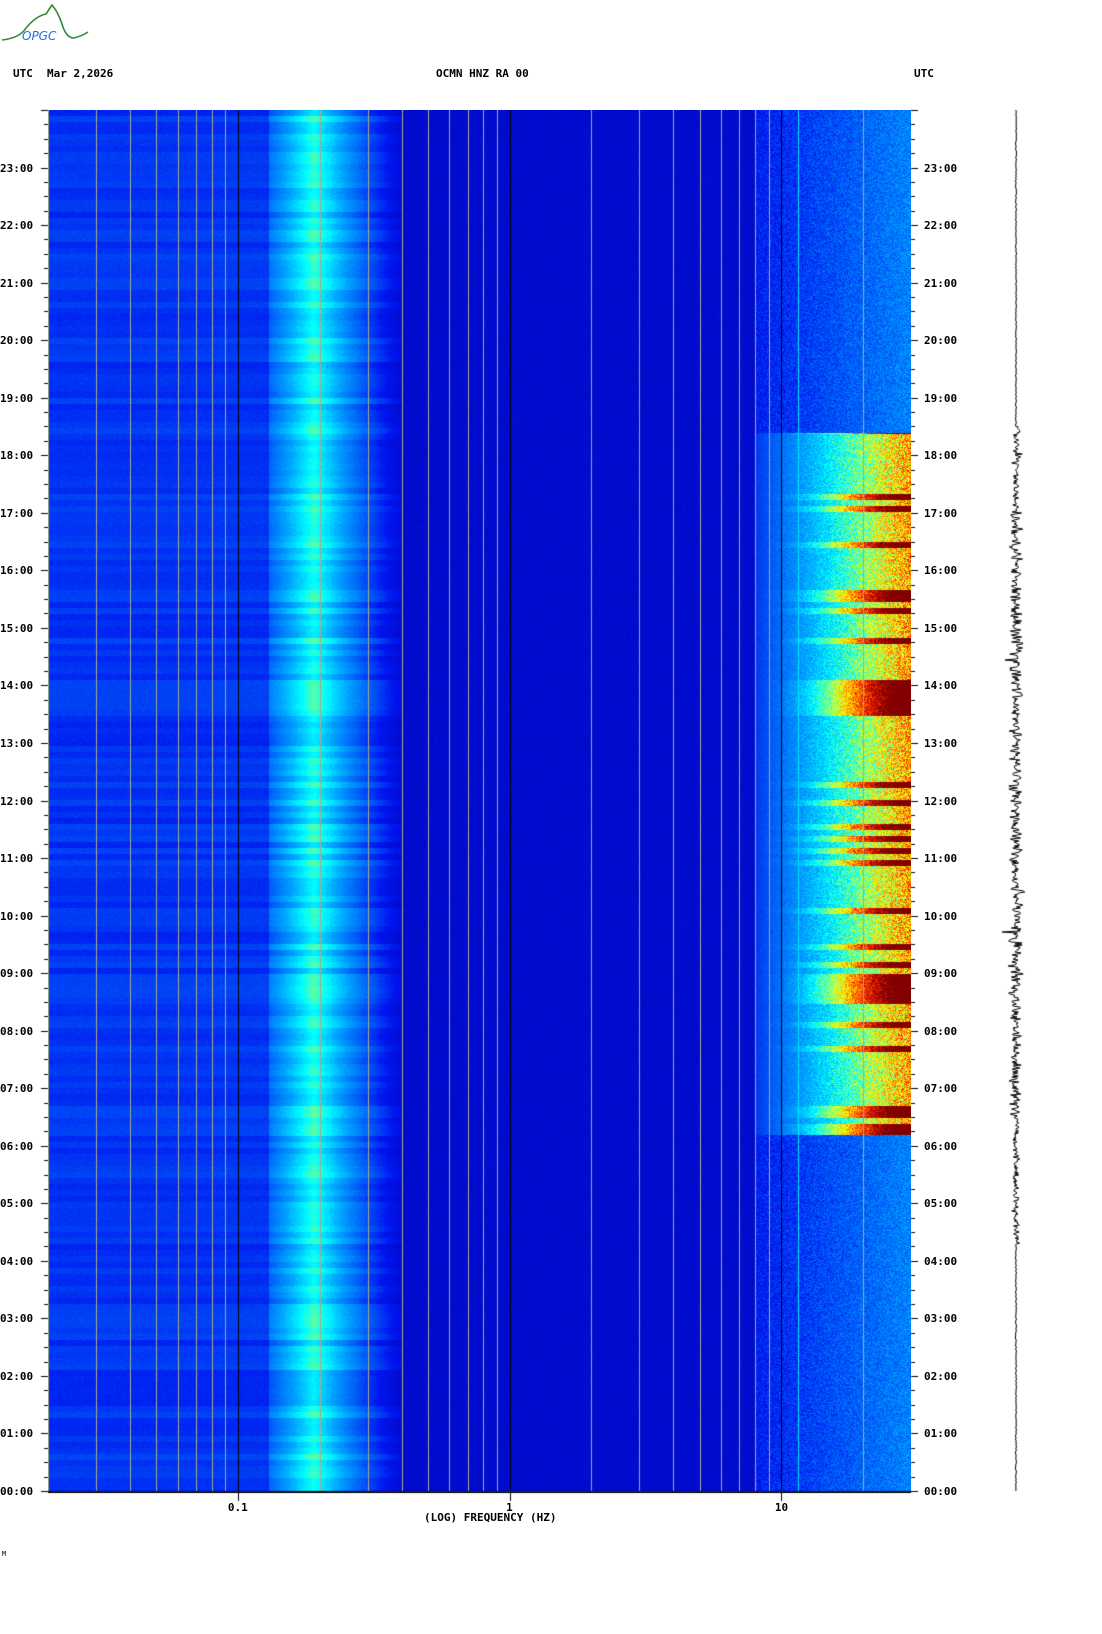  I want to click on y-tick-label-right: 22:00, so click(941, 226).